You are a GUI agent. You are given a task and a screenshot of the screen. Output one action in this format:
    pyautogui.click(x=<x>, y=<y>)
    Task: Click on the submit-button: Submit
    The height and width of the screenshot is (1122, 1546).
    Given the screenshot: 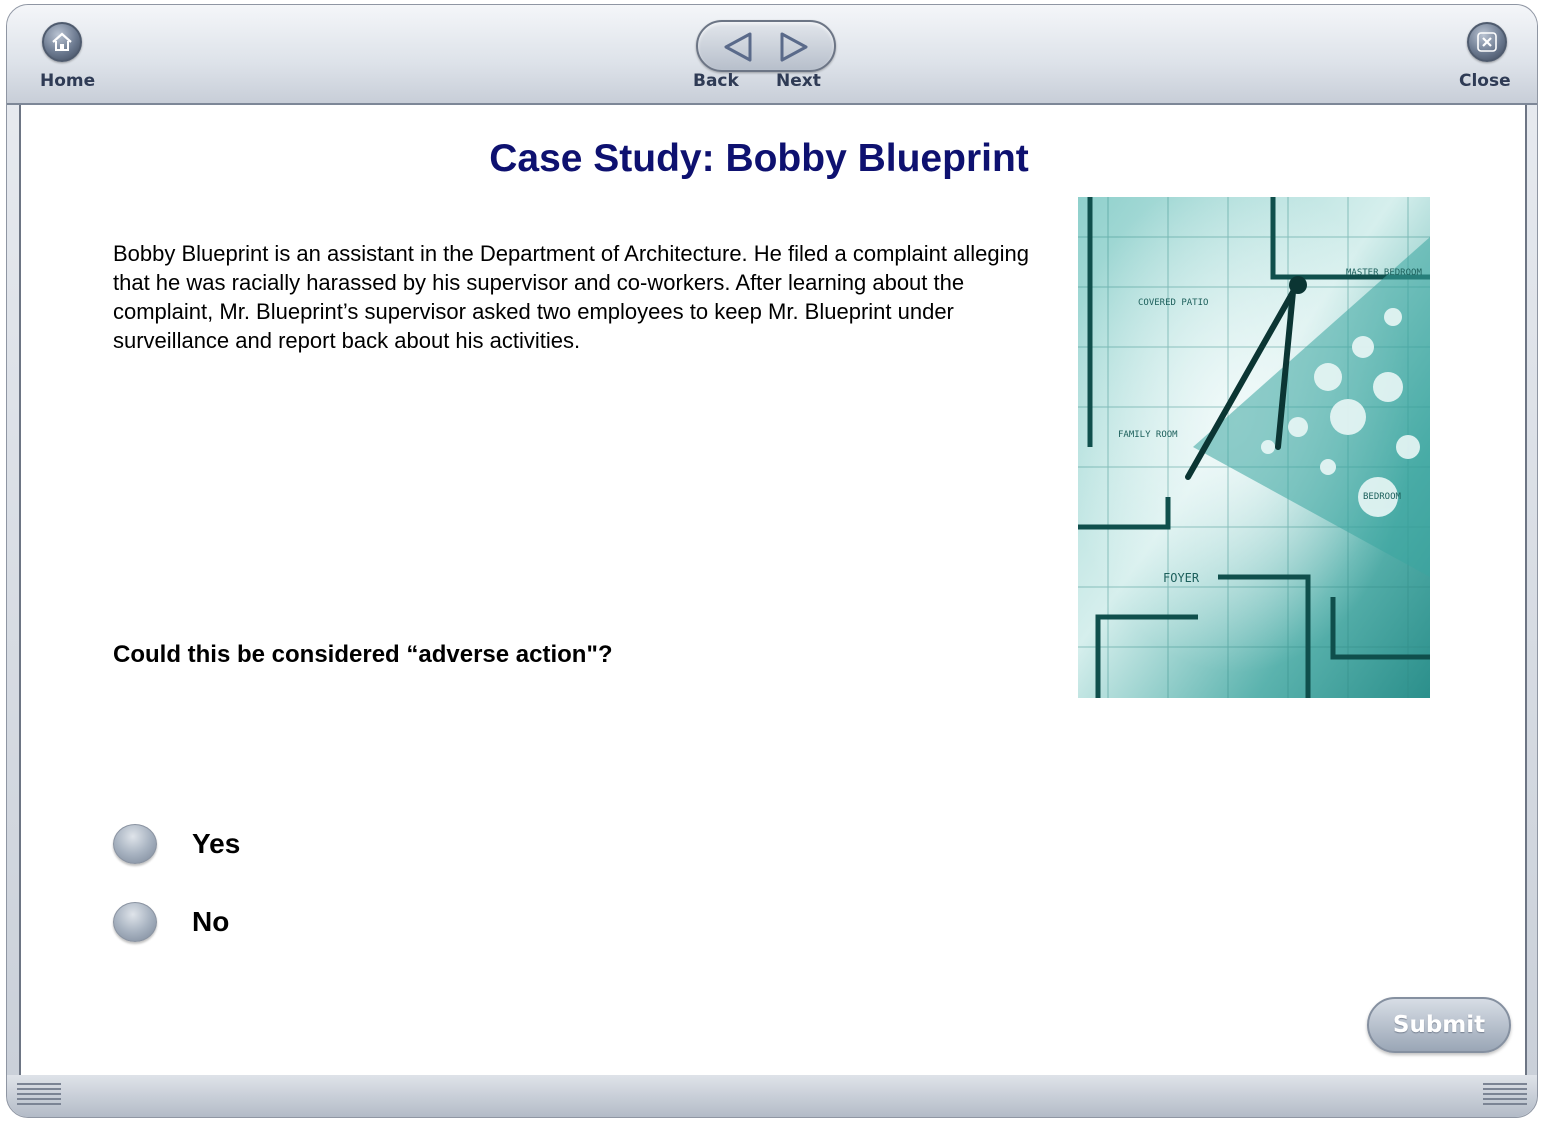 What is the action you would take?
    pyautogui.click(x=1439, y=1025)
    